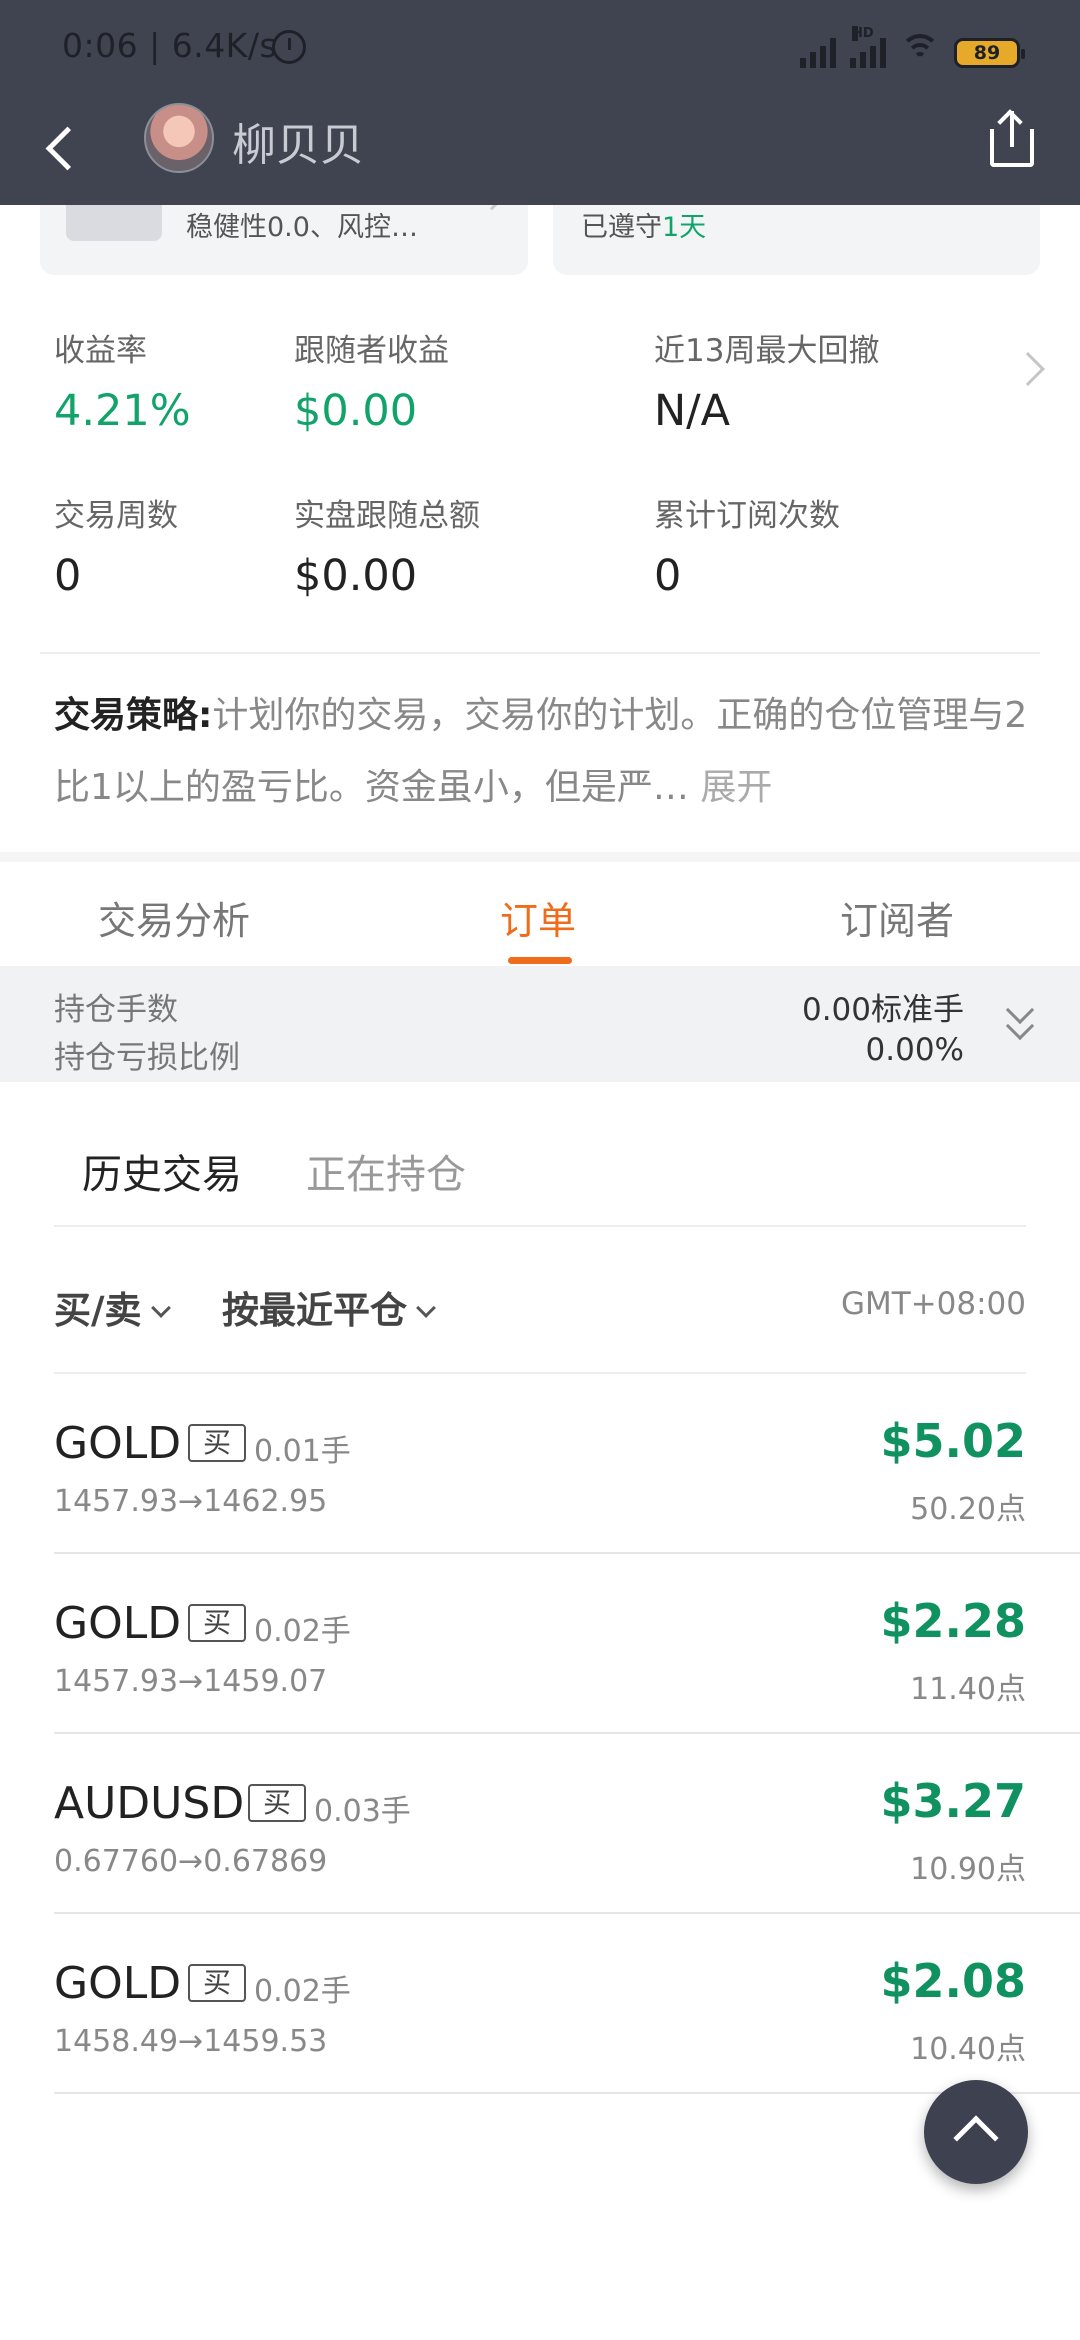 This screenshot has width=1080, height=2340. What do you see at coordinates (968, 1689) in the screenshot?
I see `trade-points: 11.40点` at bounding box center [968, 1689].